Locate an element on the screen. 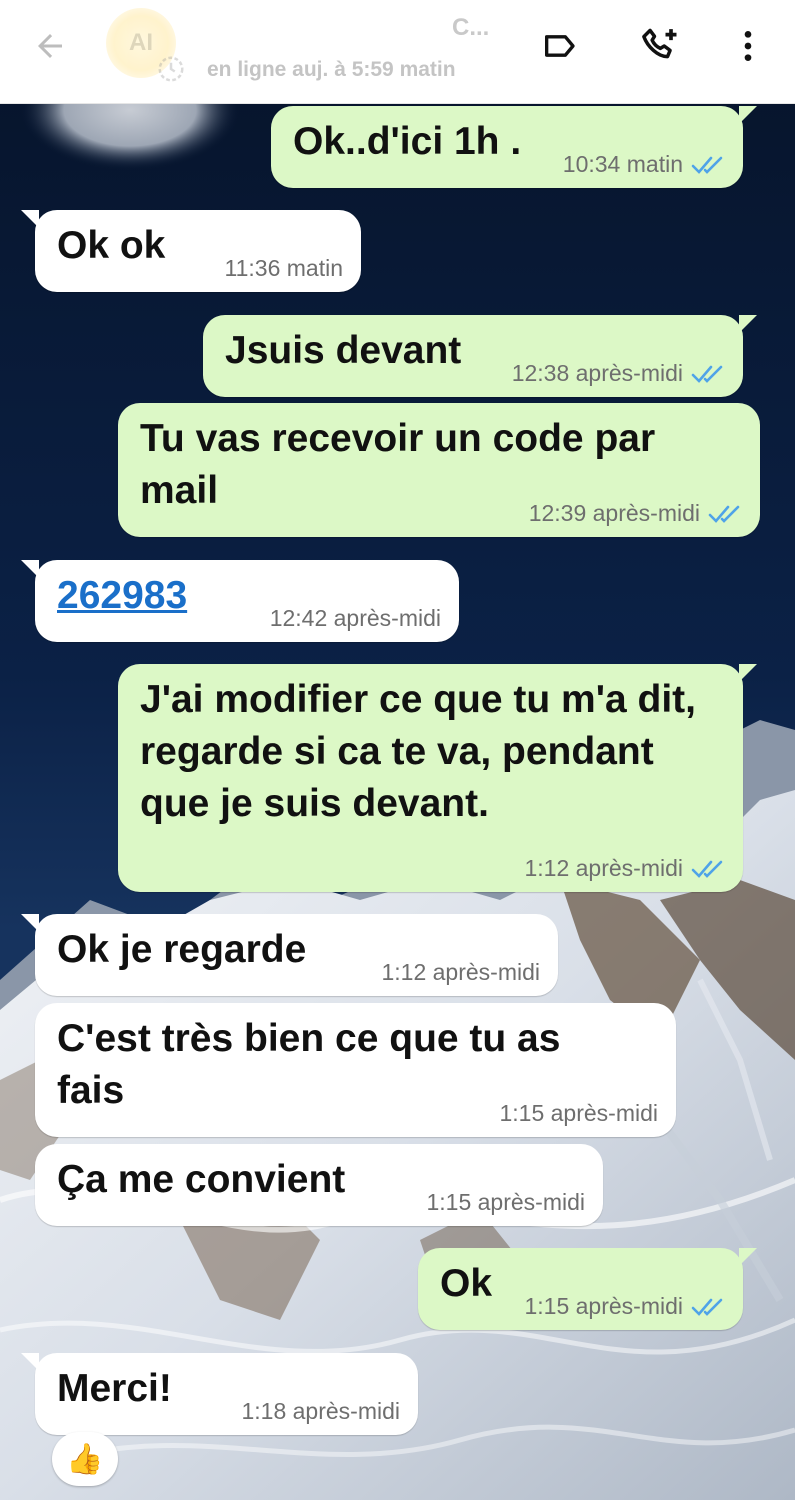 Image resolution: width=795 pixels, height=1500 pixels. back-button is located at coordinates (50, 46).